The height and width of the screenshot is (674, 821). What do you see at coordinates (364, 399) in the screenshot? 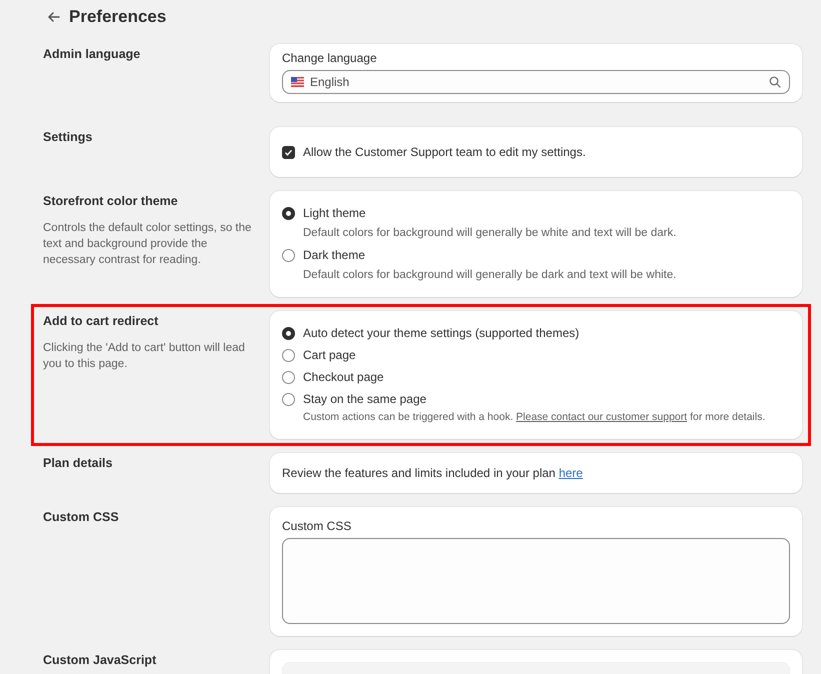
I see `radio-label: Stay on the same page` at bounding box center [364, 399].